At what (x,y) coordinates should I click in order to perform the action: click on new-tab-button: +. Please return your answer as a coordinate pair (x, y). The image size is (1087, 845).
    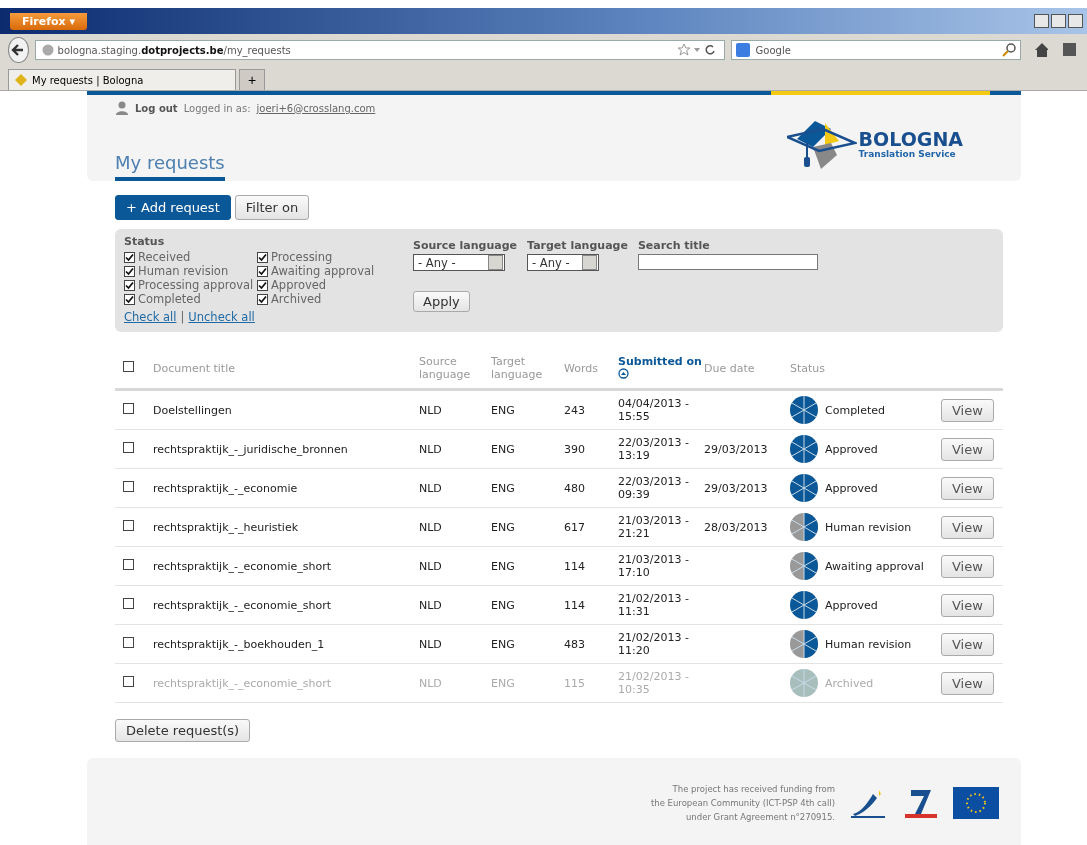
    Looking at the image, I should click on (252, 79).